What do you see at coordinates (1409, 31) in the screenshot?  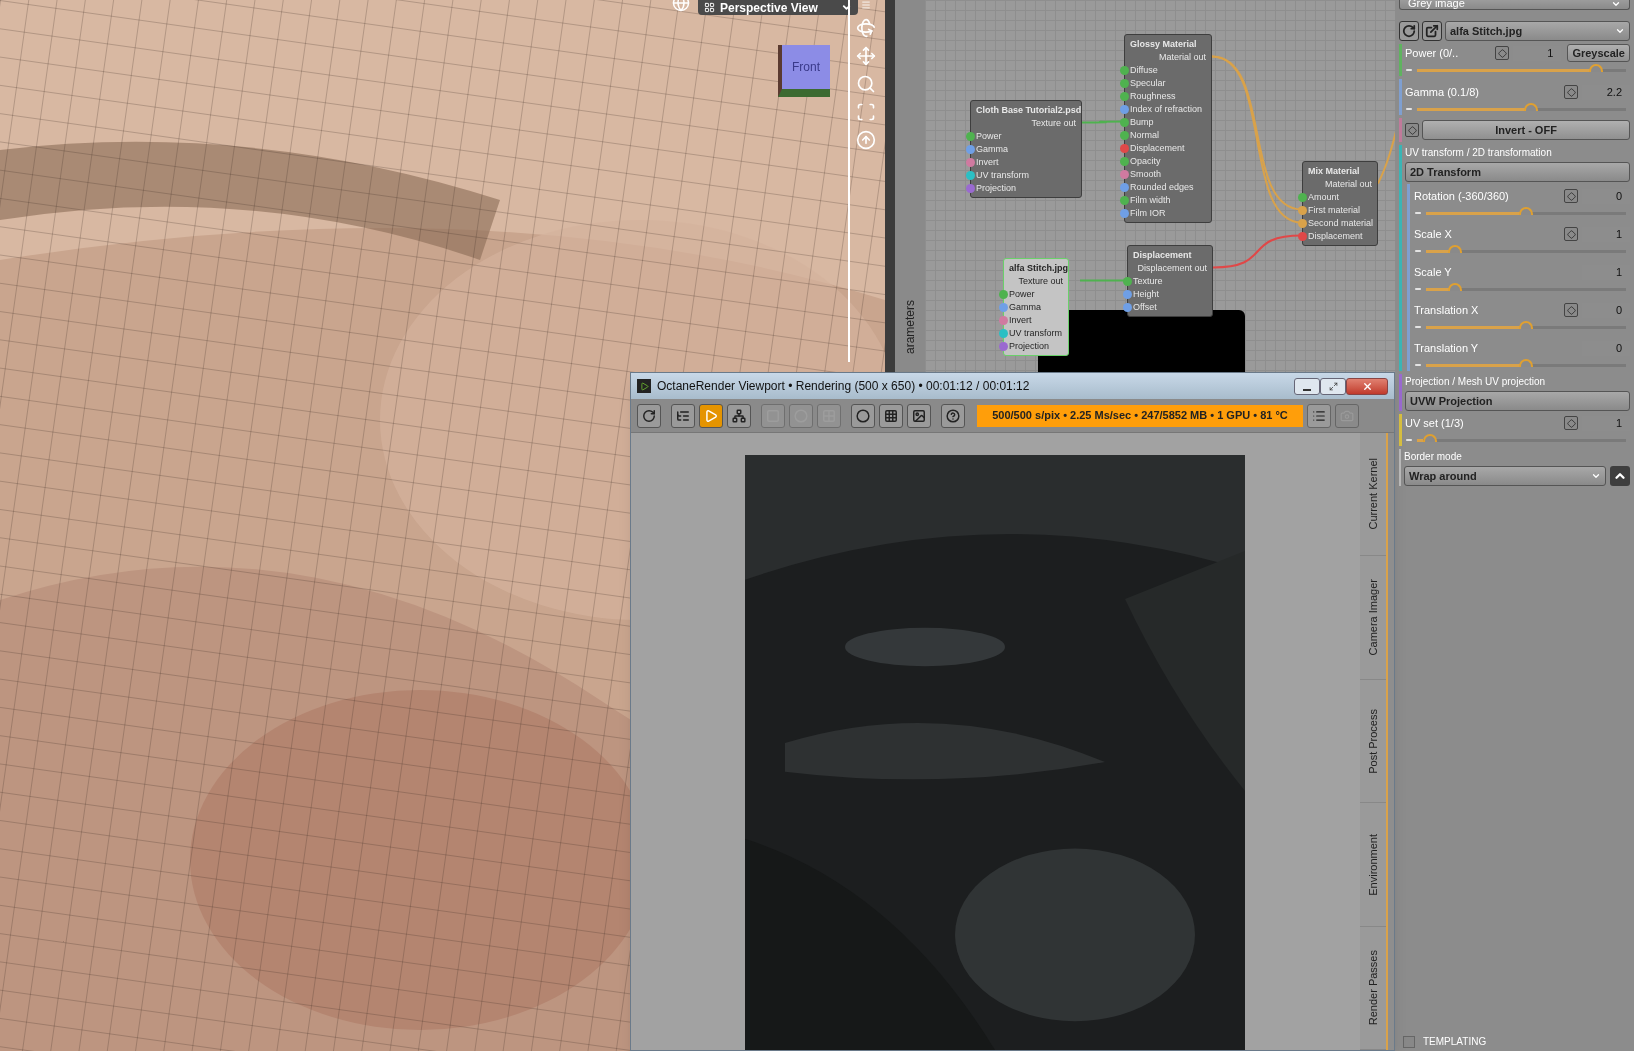 I see `reload-icon` at bounding box center [1409, 31].